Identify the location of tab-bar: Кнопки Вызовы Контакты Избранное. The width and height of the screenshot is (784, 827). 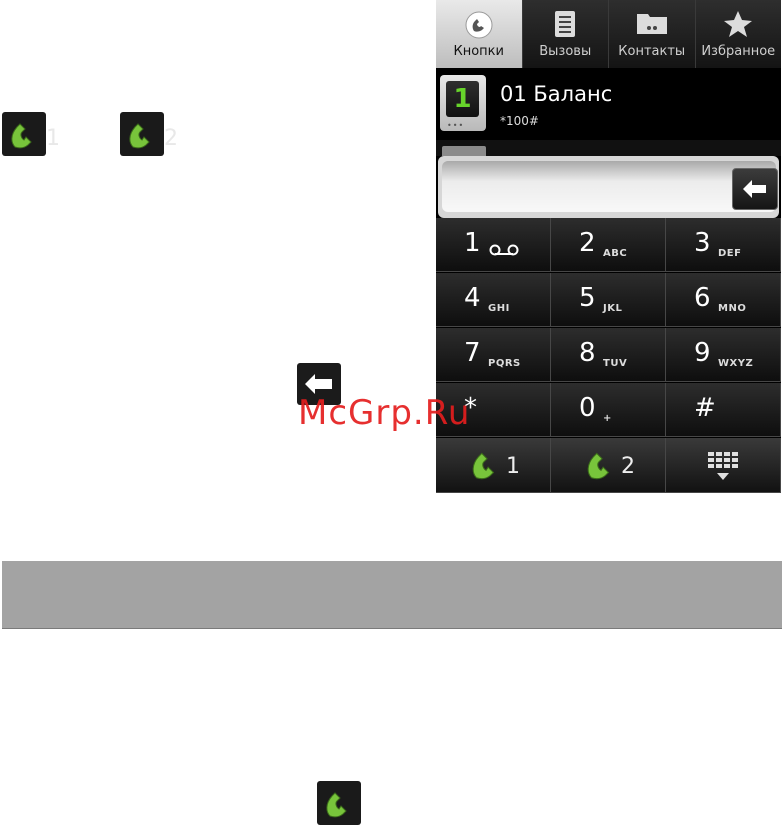
(608, 34).